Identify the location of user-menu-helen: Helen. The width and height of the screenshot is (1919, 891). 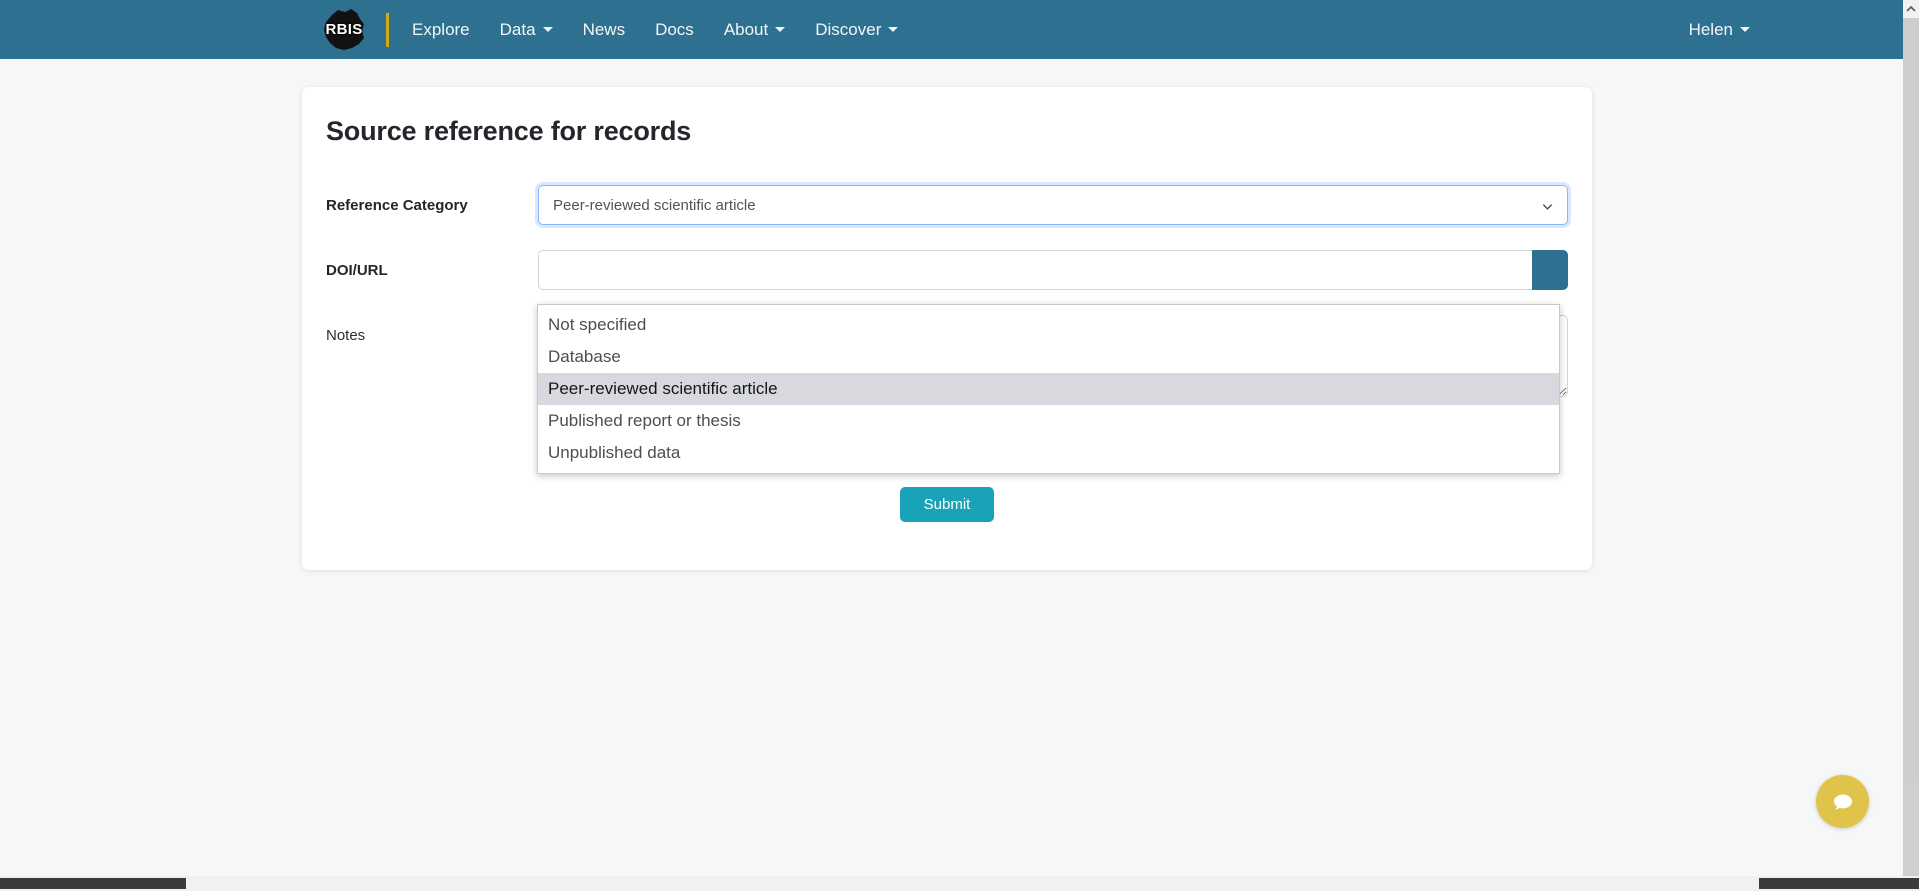
(1719, 30).